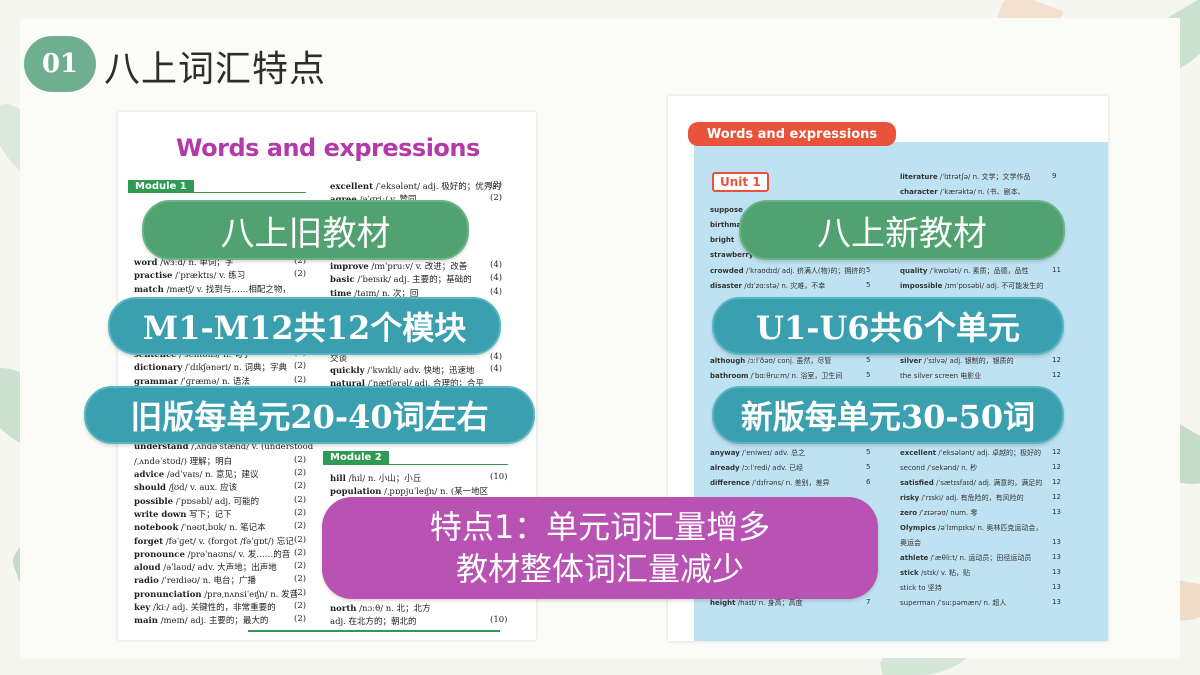 The height and width of the screenshot is (675, 1200). I want to click on old-modules-label: M1-M12共12个模块, so click(304, 326).